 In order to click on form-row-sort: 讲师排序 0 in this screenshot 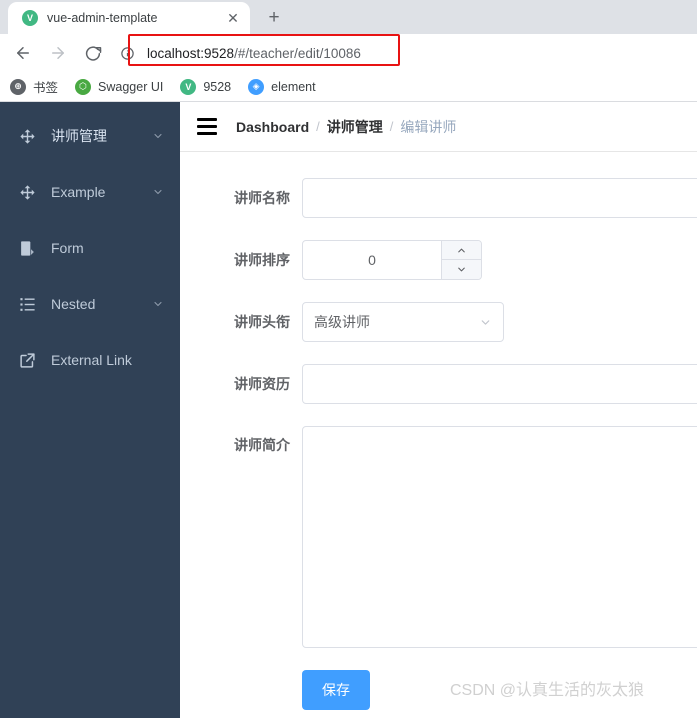, I will do `click(438, 260)`.